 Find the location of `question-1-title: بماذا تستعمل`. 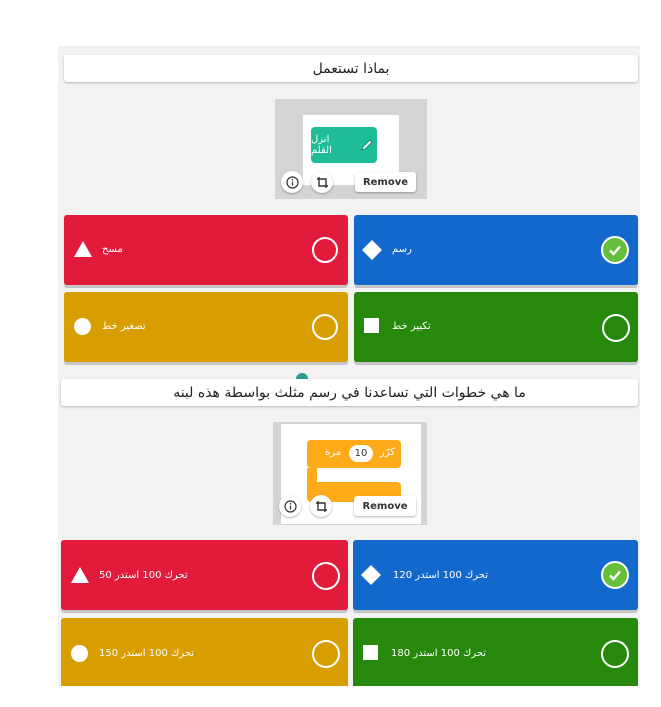

question-1-title: بماذا تستعمل is located at coordinates (351, 68).